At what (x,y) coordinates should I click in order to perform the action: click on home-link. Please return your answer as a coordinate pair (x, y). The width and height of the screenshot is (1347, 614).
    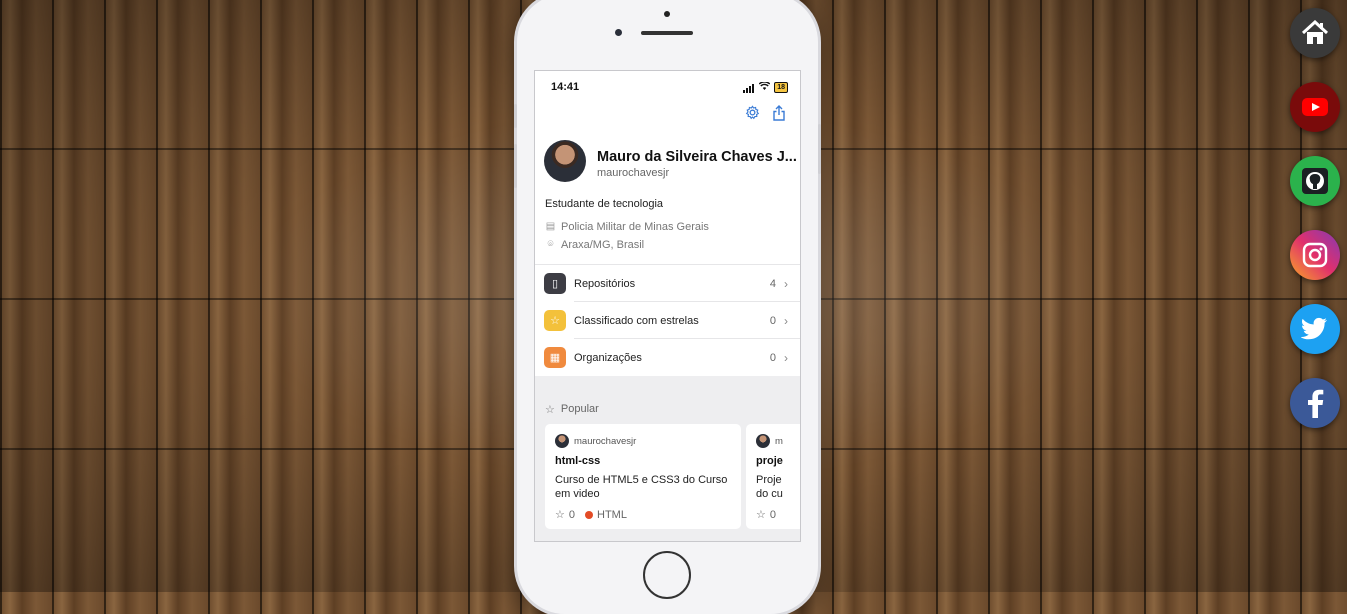
    Looking at the image, I should click on (1315, 33).